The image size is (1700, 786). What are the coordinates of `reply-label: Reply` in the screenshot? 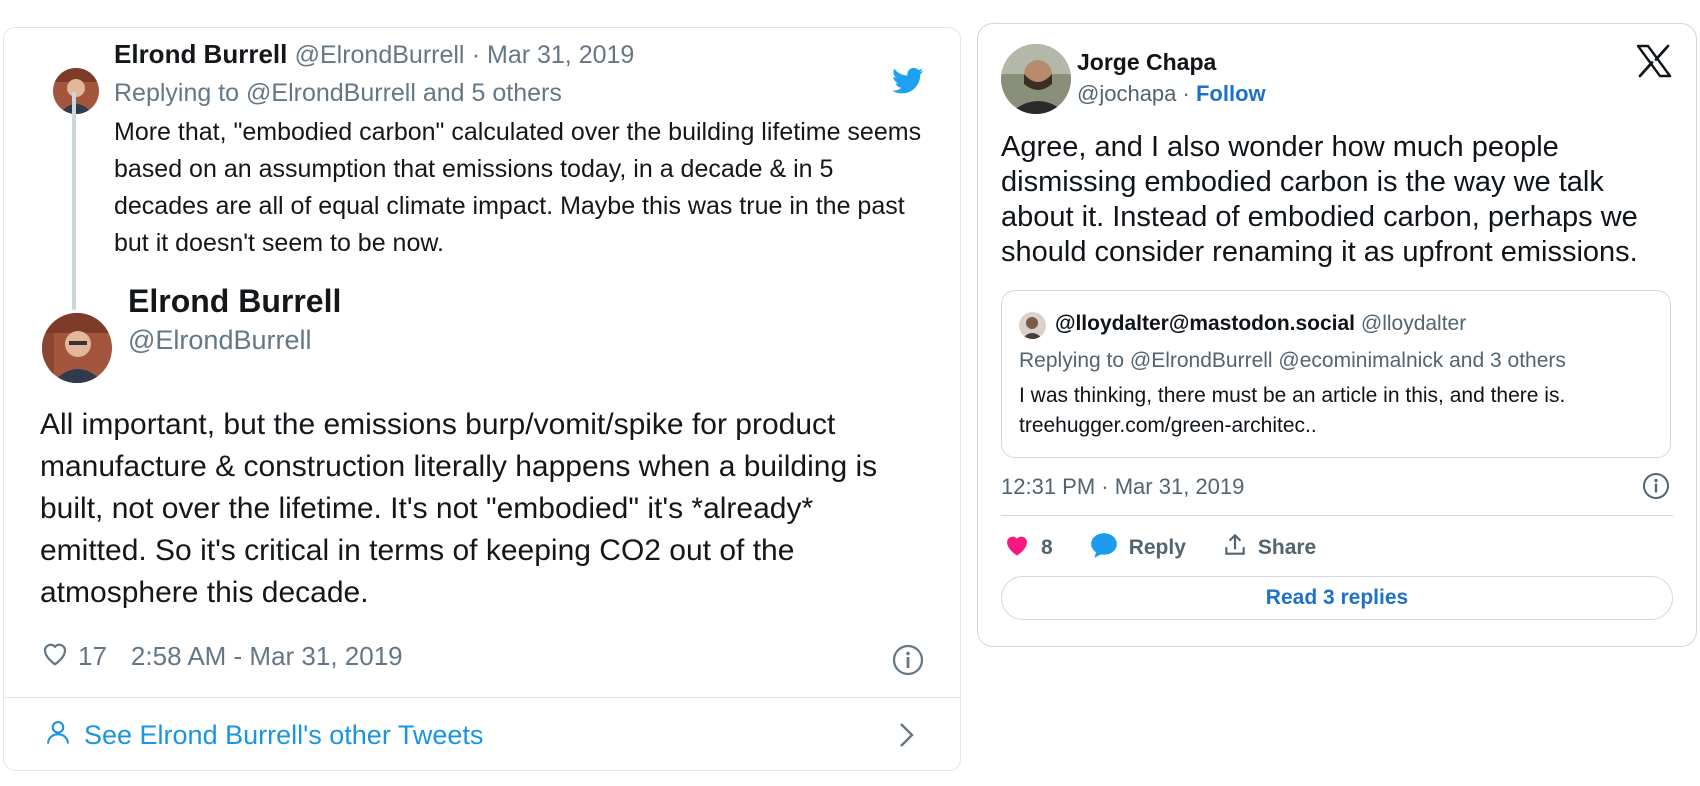 It's located at (1157, 547).